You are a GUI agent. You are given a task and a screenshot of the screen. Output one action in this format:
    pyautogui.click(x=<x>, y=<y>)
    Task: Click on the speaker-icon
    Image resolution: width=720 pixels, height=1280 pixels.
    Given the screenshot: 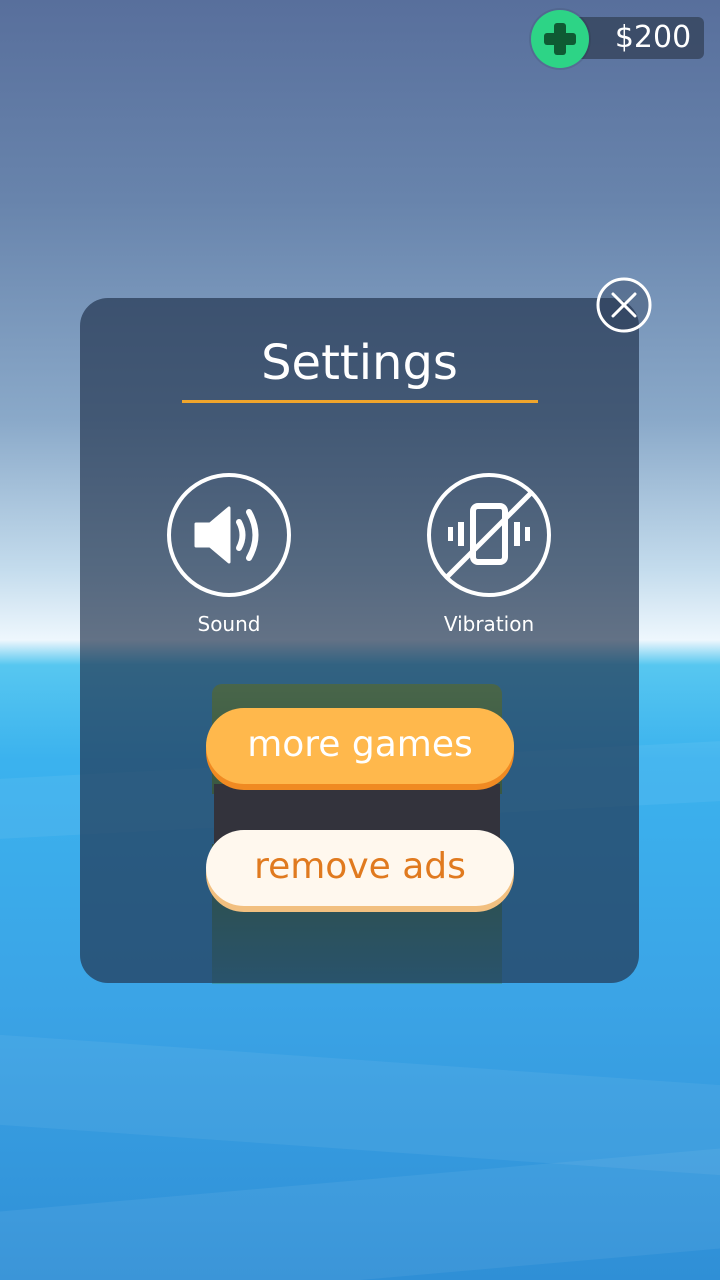 What is the action you would take?
    pyautogui.click(x=229, y=535)
    